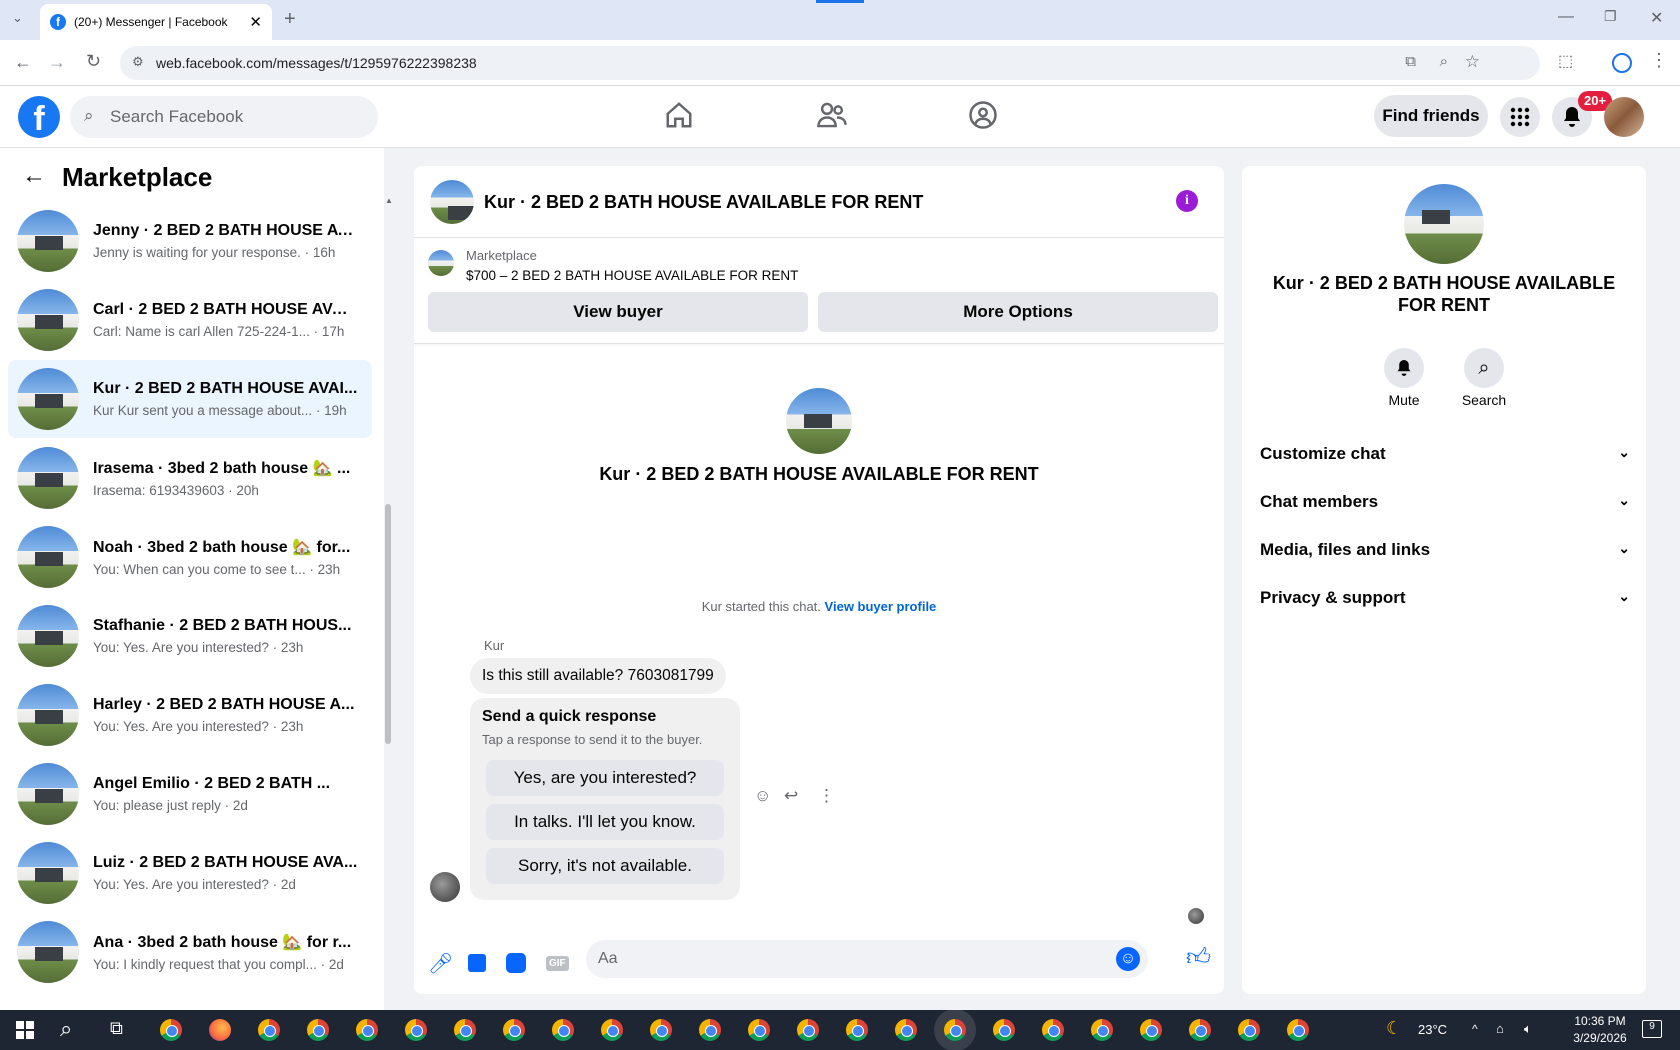 Image resolution: width=1680 pixels, height=1050 pixels. Describe the element at coordinates (605, 866) in the screenshot. I see `quick-reply-button: Sorry, it's not available.` at that location.